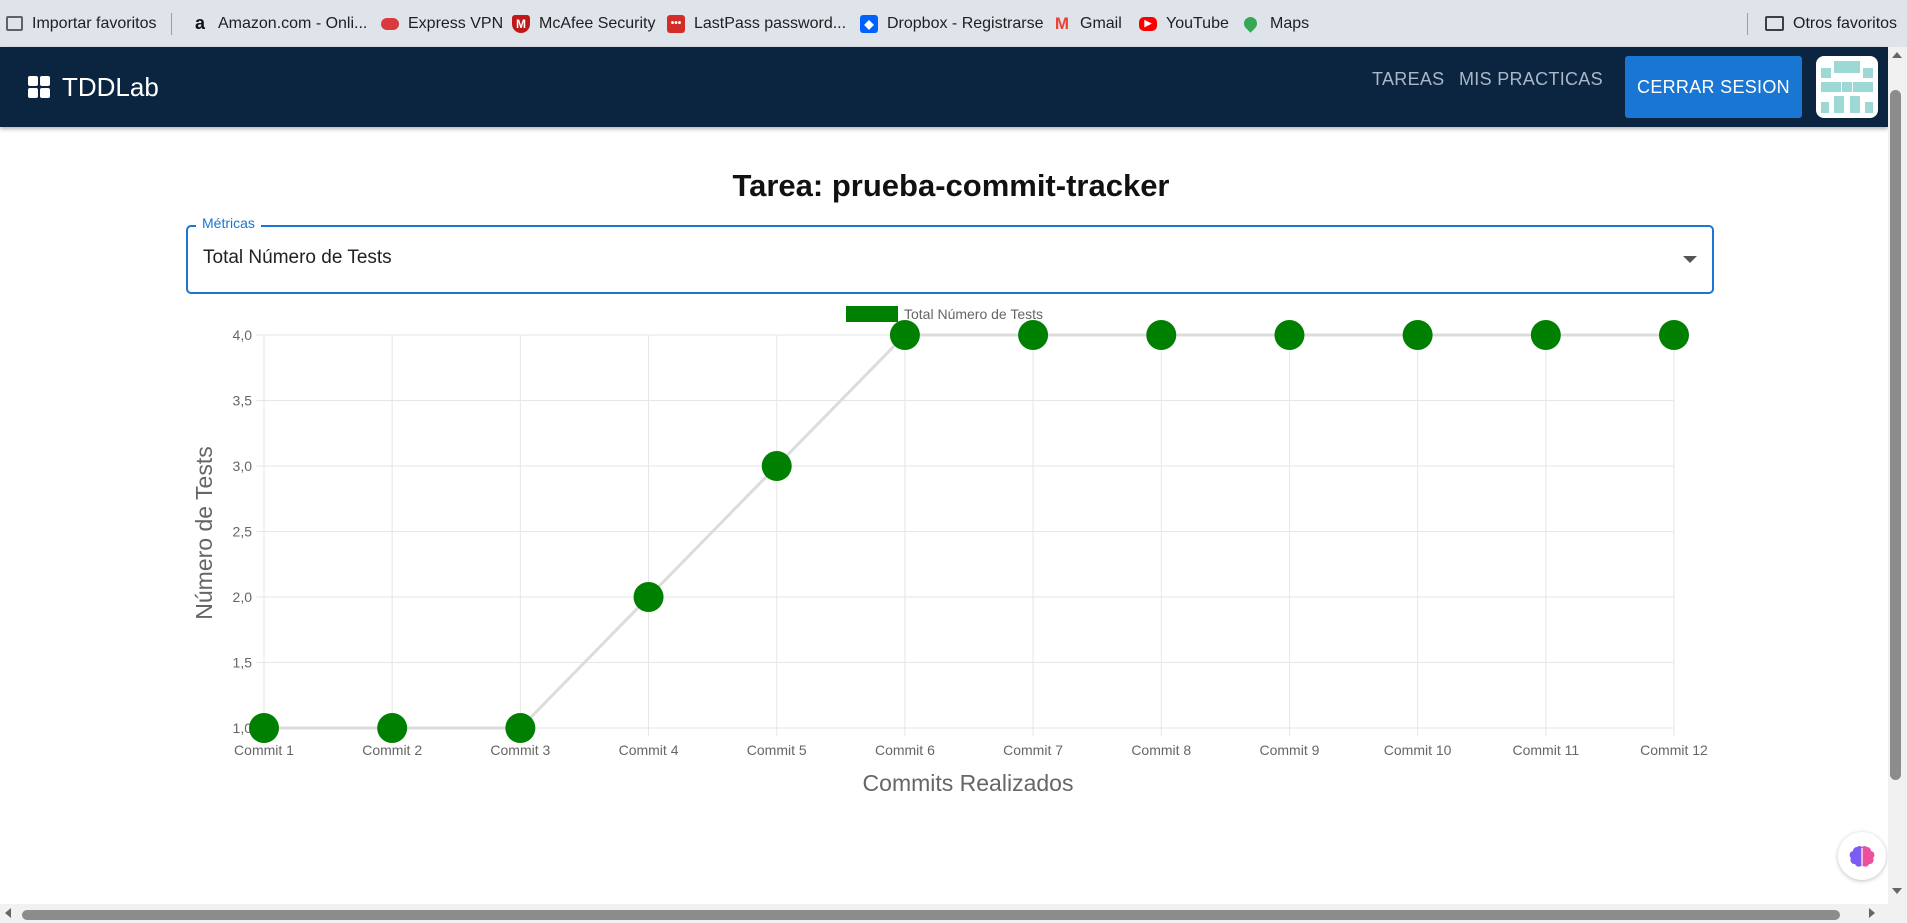  I want to click on x-tick-label: Commit 9, so click(1290, 750).